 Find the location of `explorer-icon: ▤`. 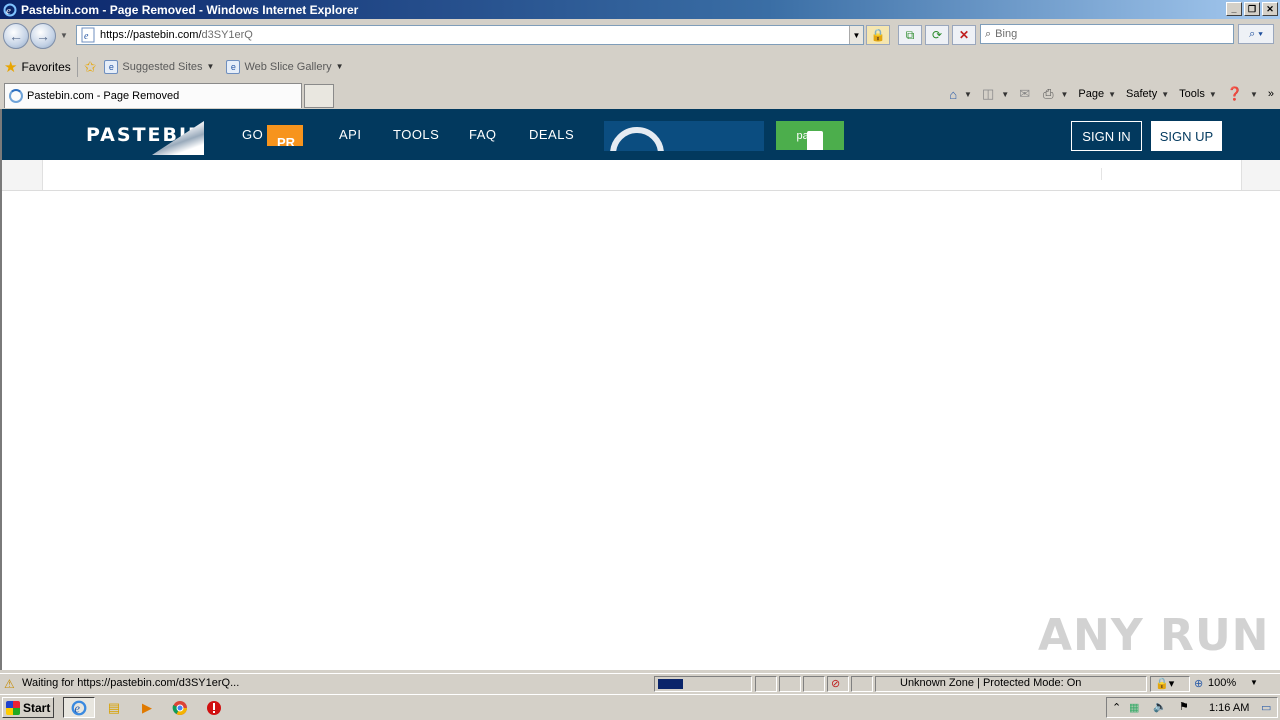

explorer-icon: ▤ is located at coordinates (114, 708).